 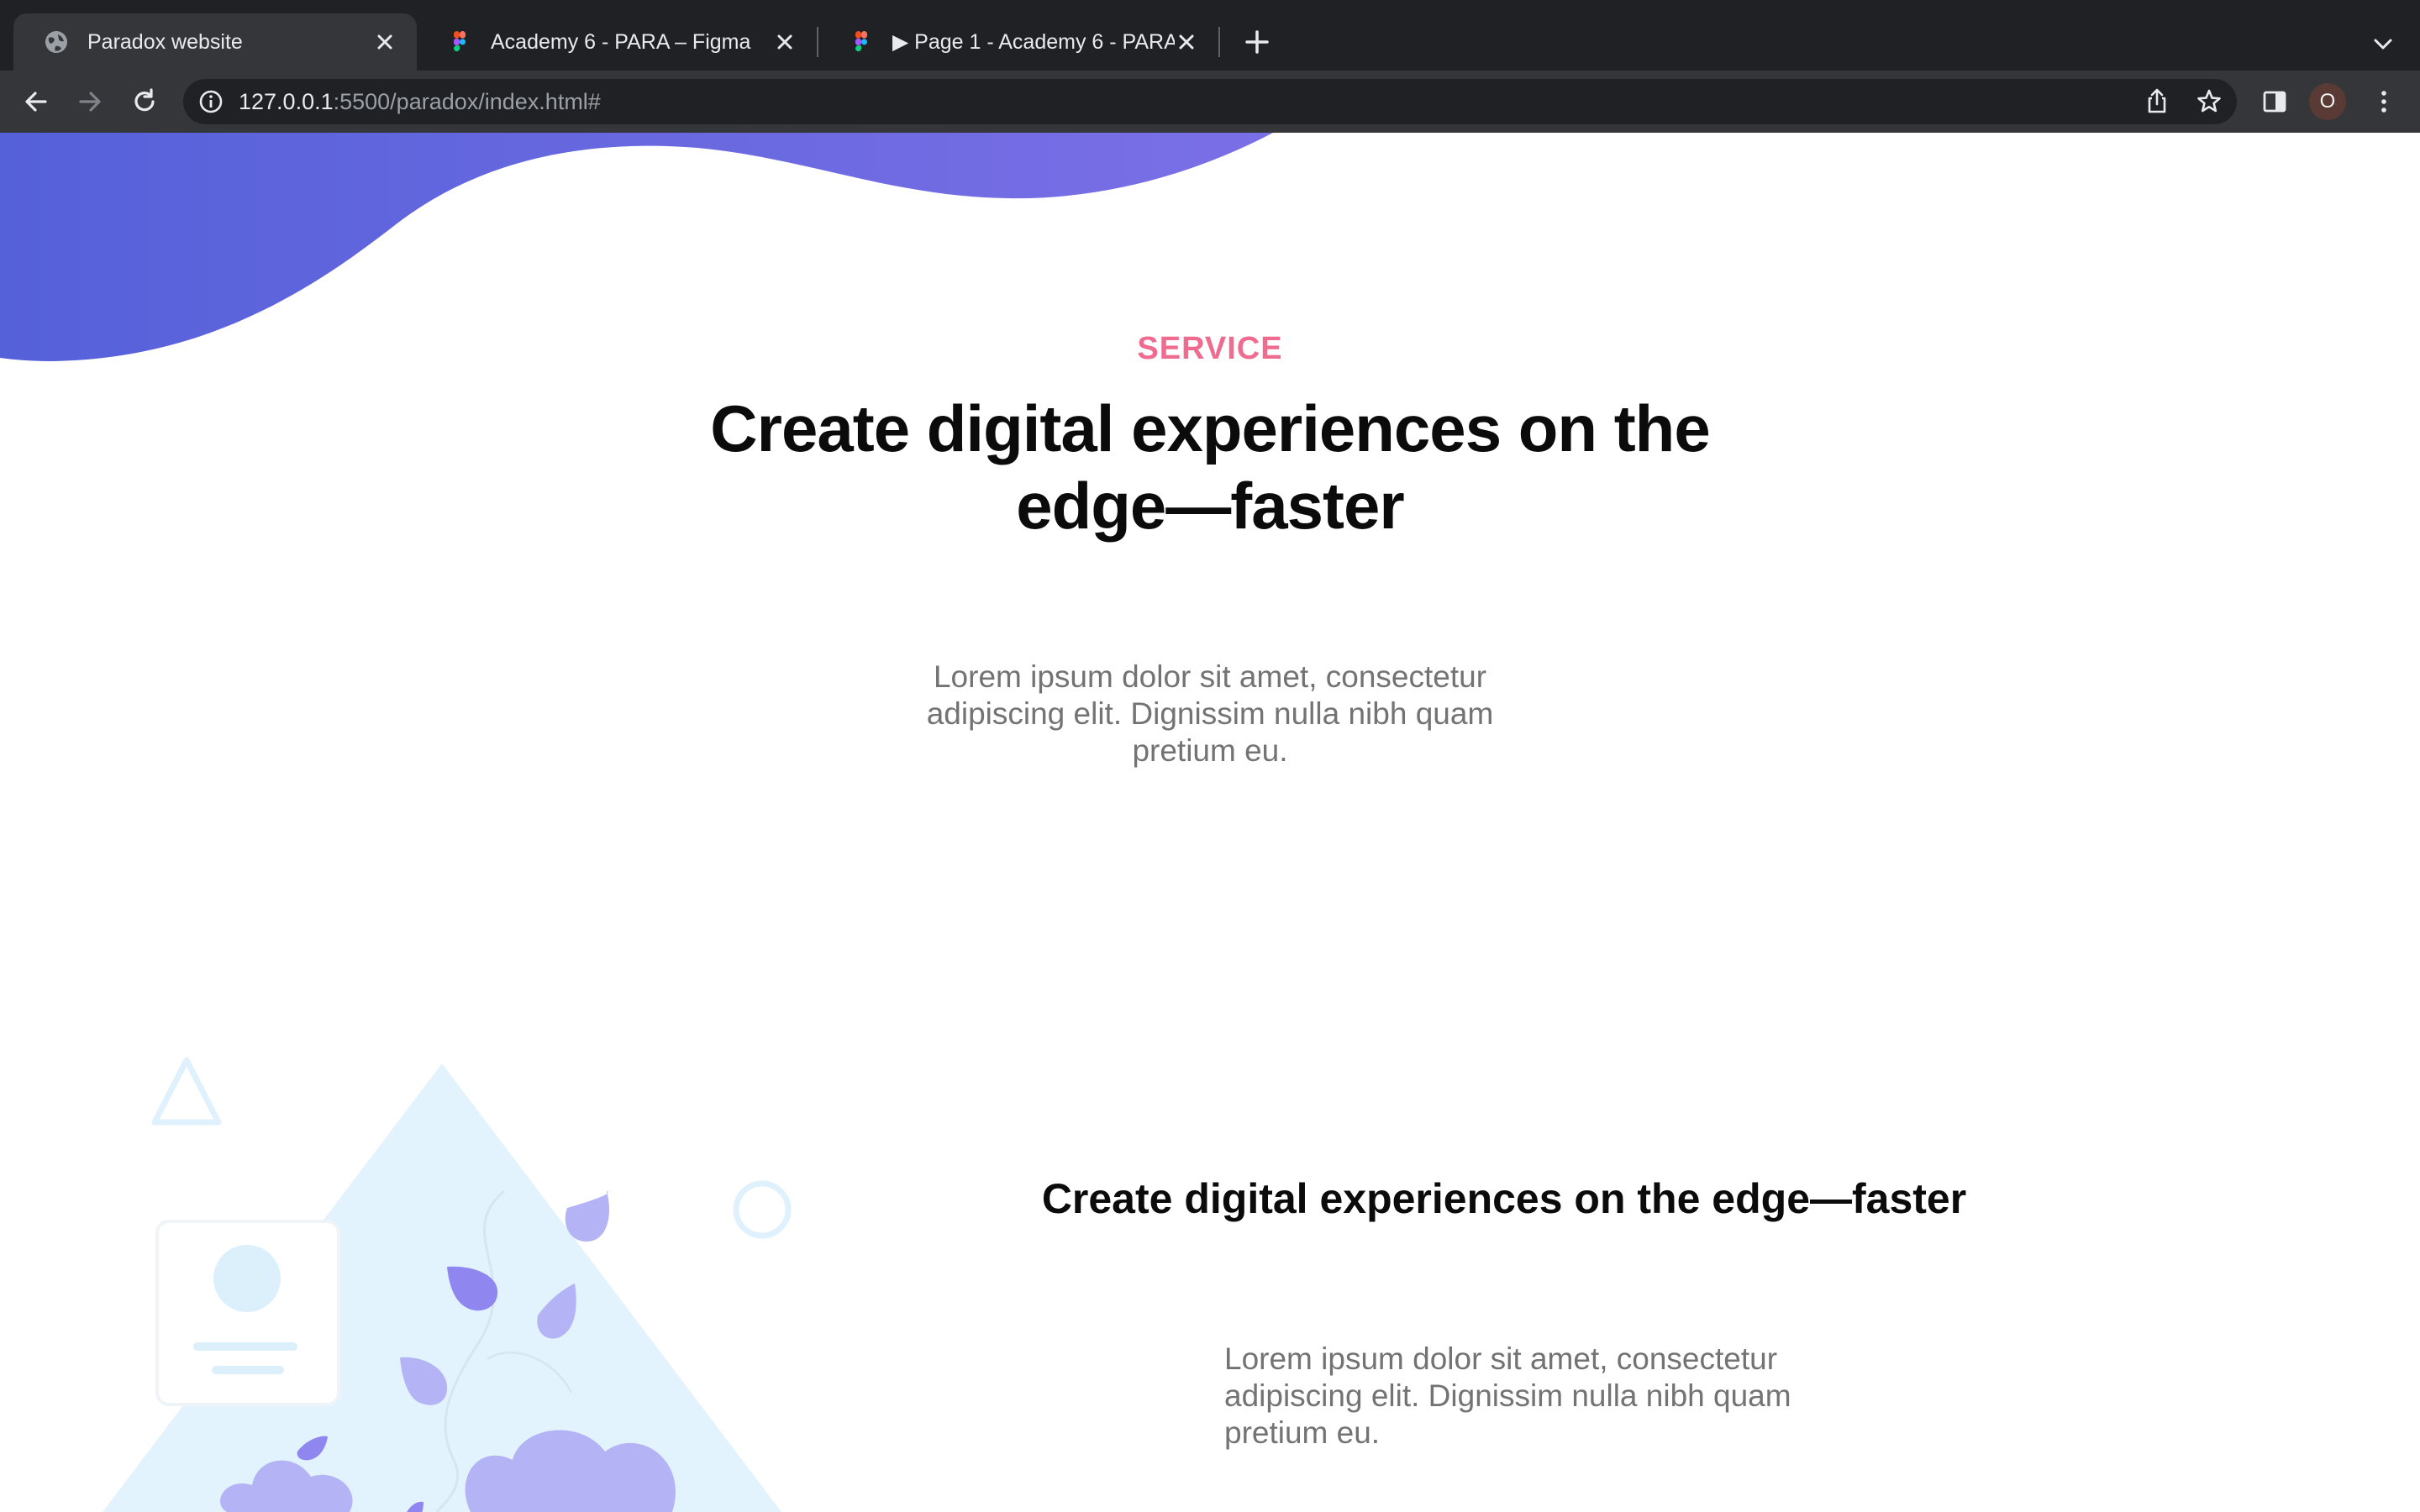 I want to click on outline-triangle-shape, so click(x=187, y=1091).